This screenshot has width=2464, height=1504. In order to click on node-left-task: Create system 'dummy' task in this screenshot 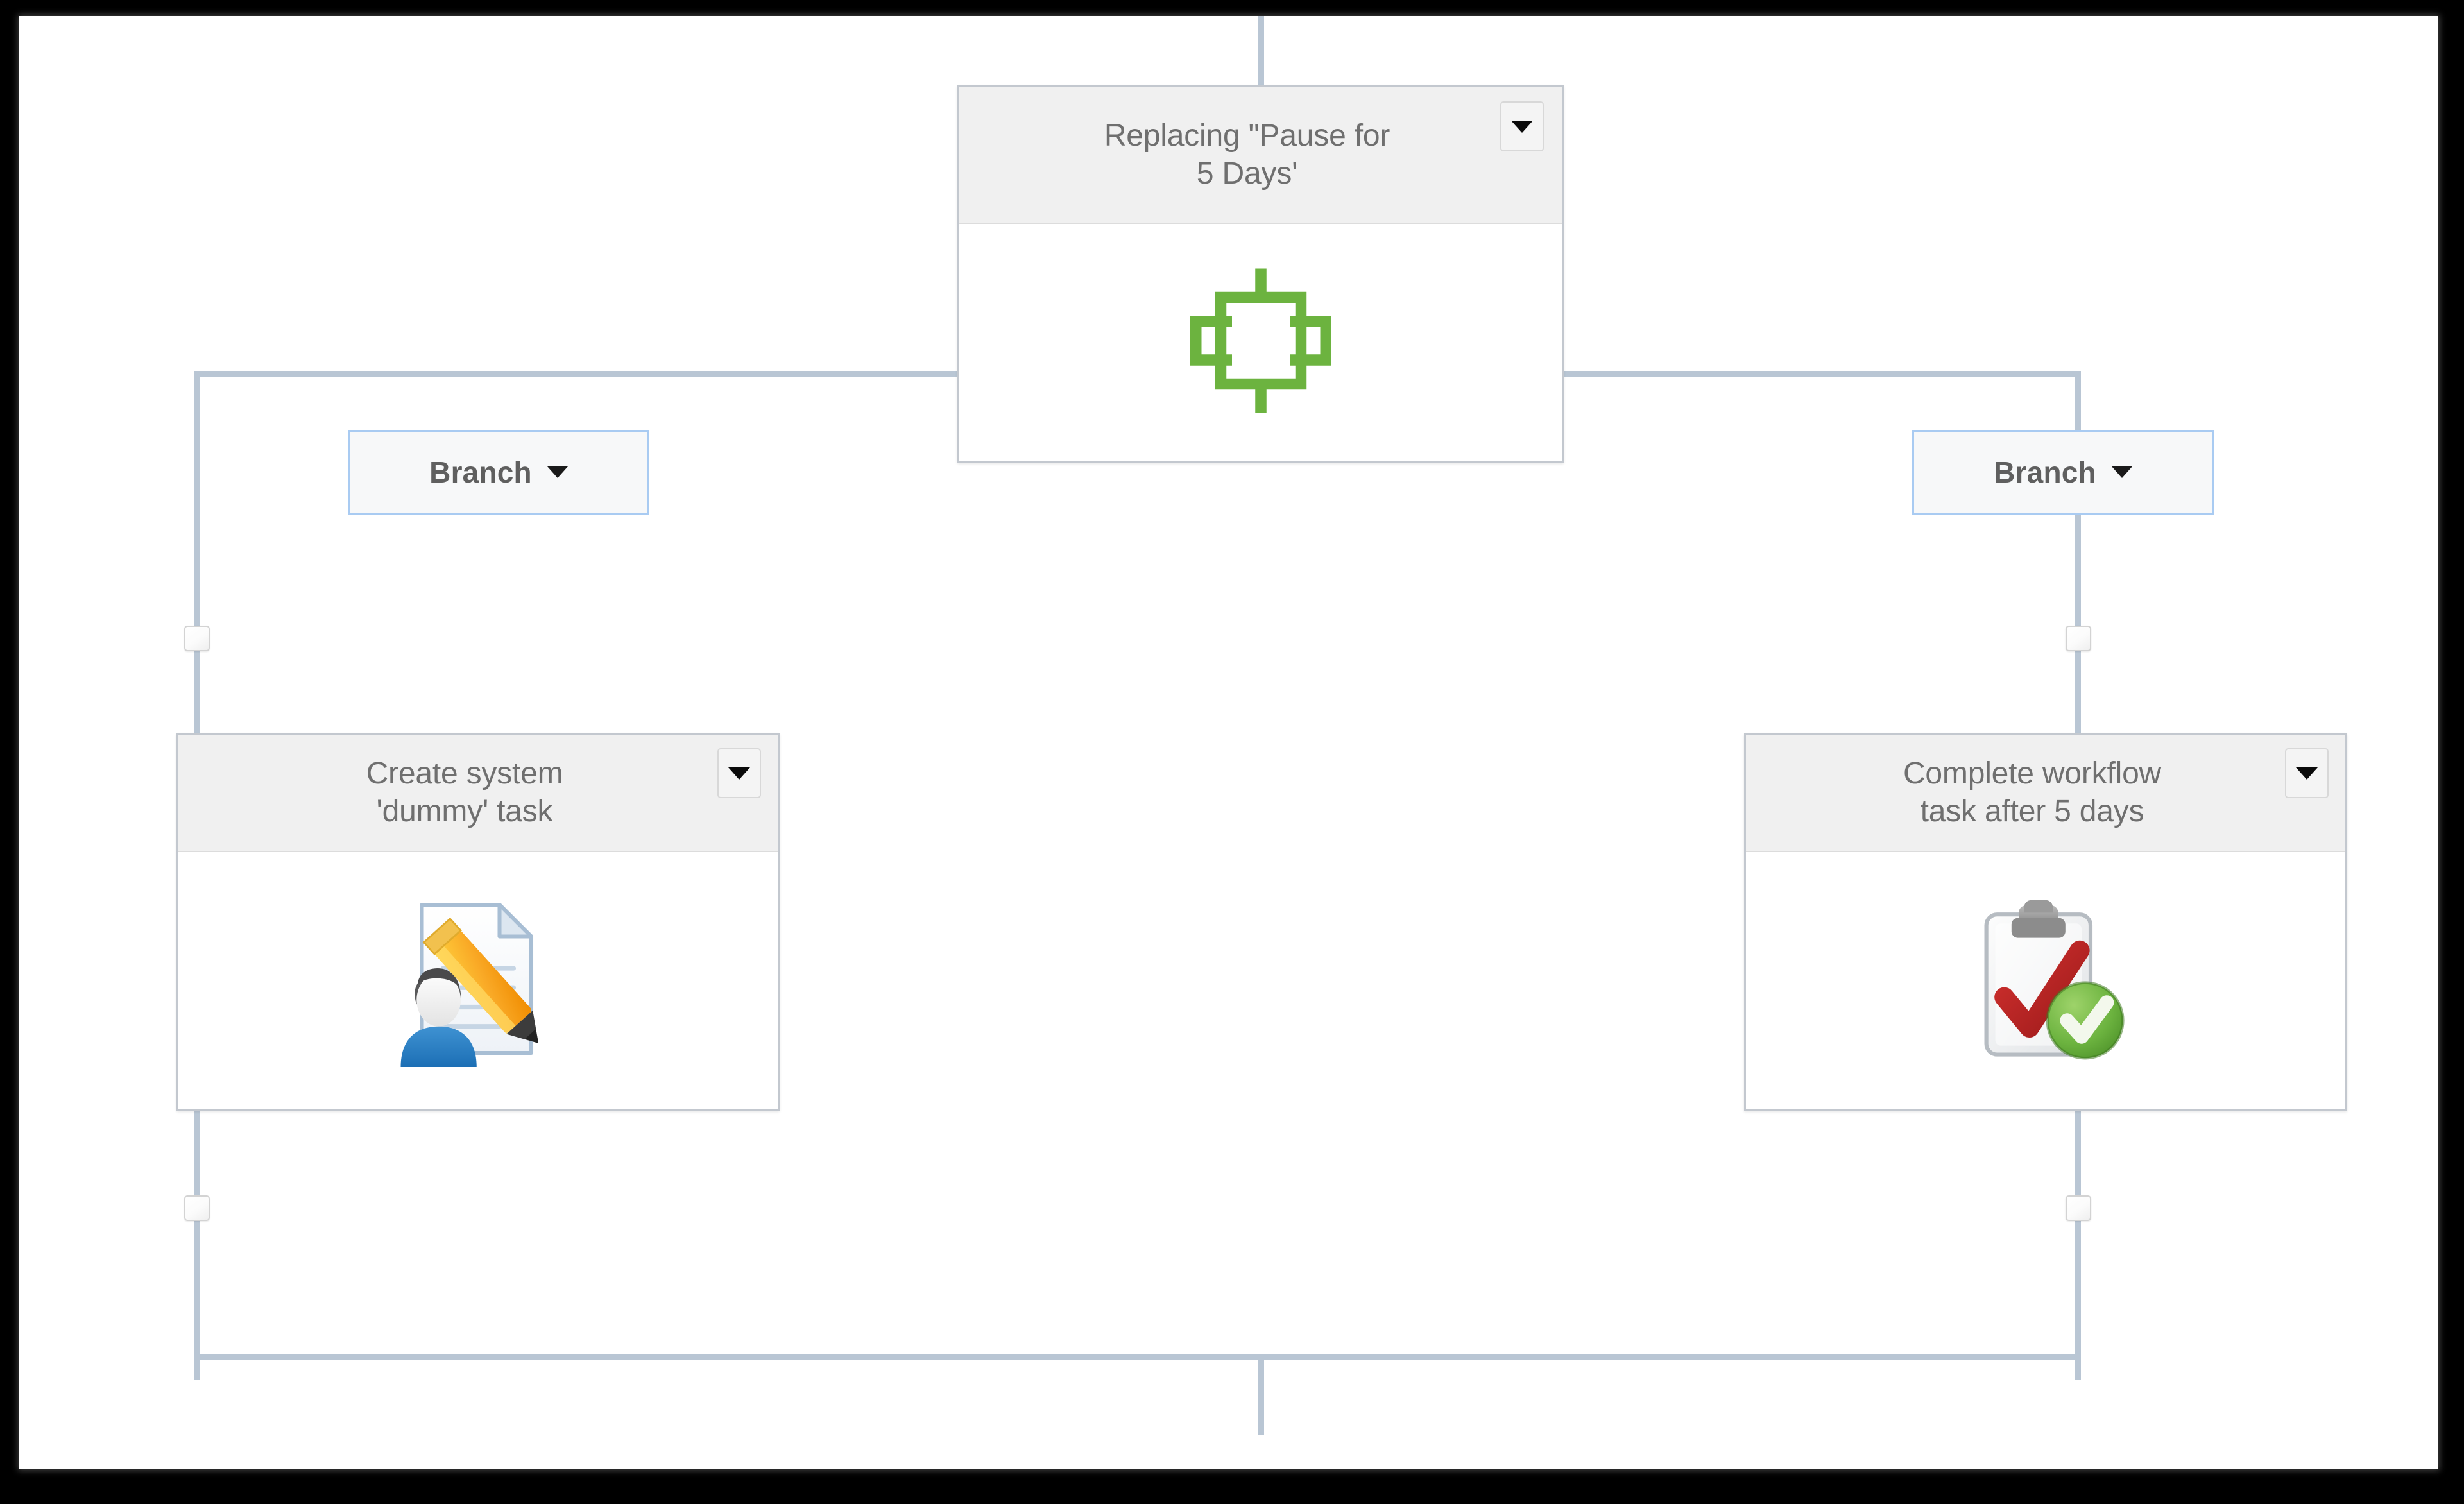, I will do `click(478, 922)`.